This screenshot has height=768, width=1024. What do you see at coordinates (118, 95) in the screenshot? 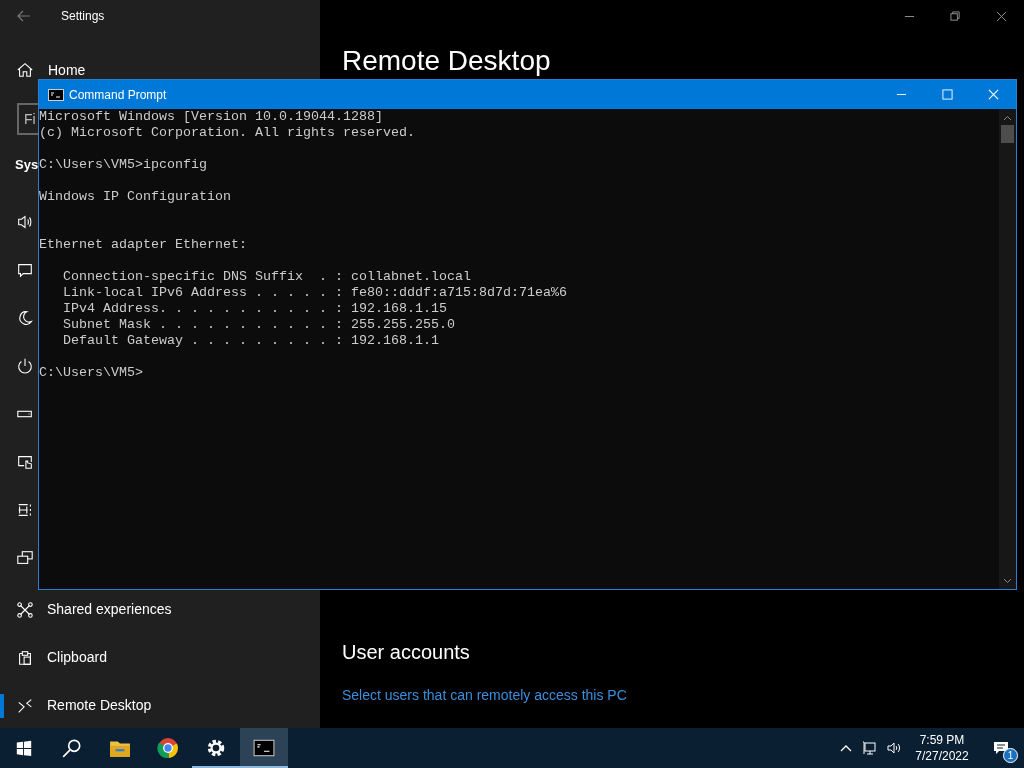
I see `window-title: Command Prompt` at bounding box center [118, 95].